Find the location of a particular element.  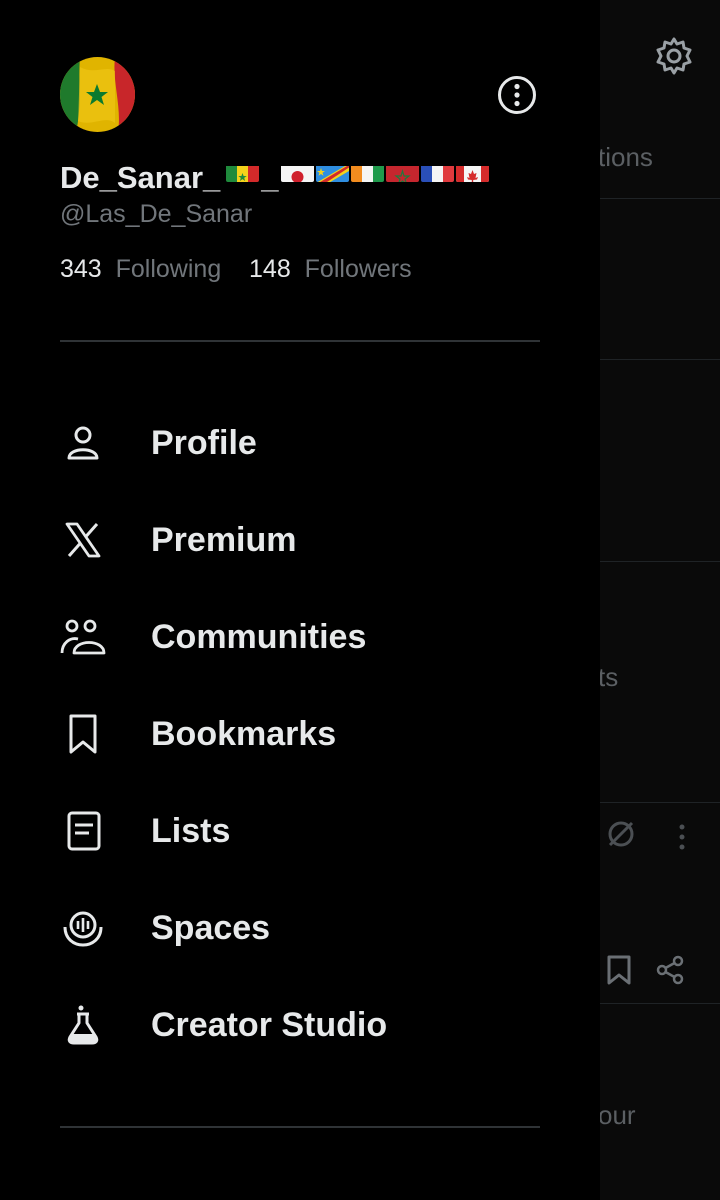

menu-label: Profile is located at coordinates (204, 442).